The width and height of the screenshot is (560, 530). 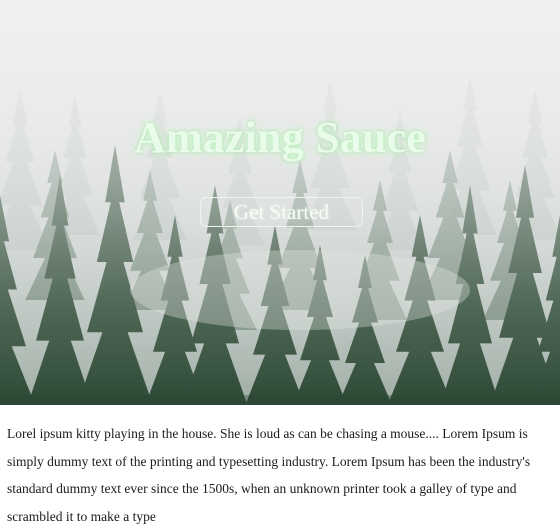 I want to click on get-started-button: Get Started, so click(x=281, y=212).